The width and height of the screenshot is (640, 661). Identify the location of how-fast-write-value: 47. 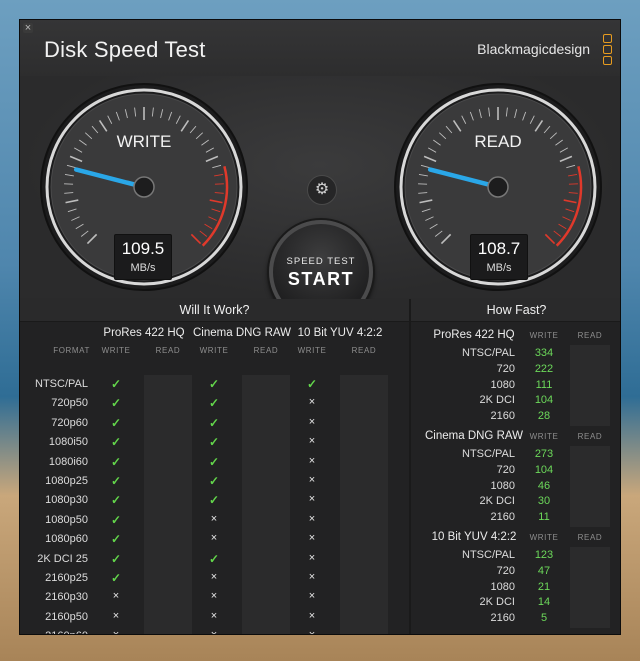
(544, 570).